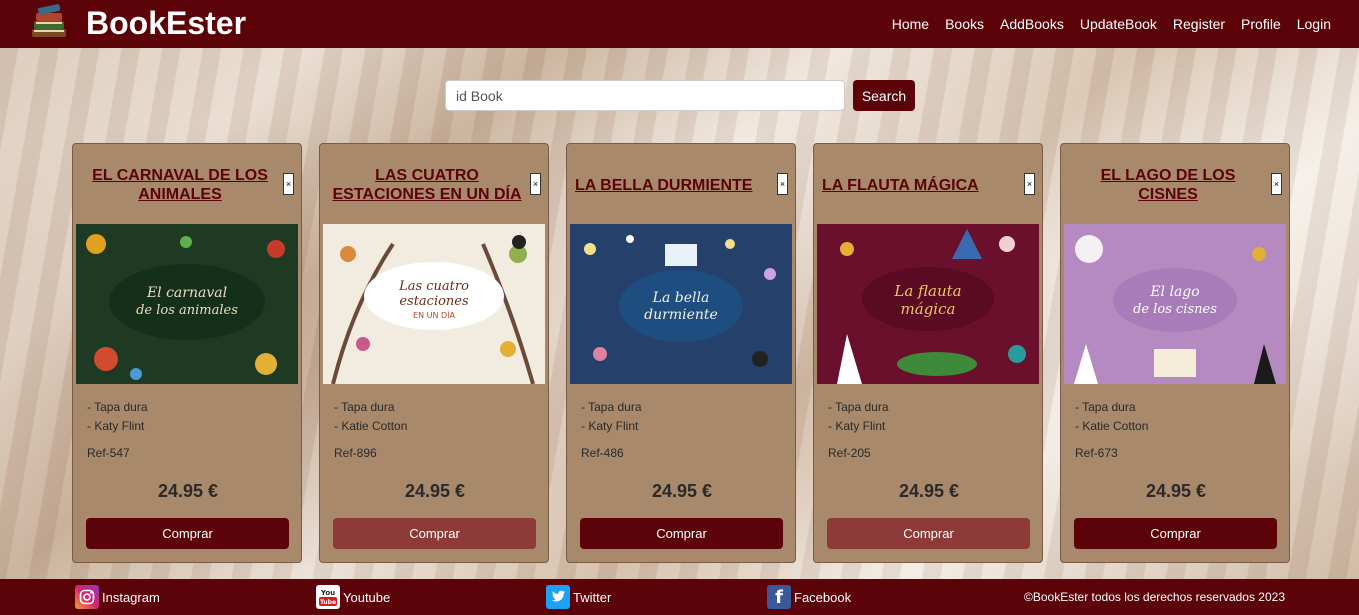 Image resolution: width=1359 pixels, height=615 pixels. I want to click on book-ref: Ref-486, so click(602, 453).